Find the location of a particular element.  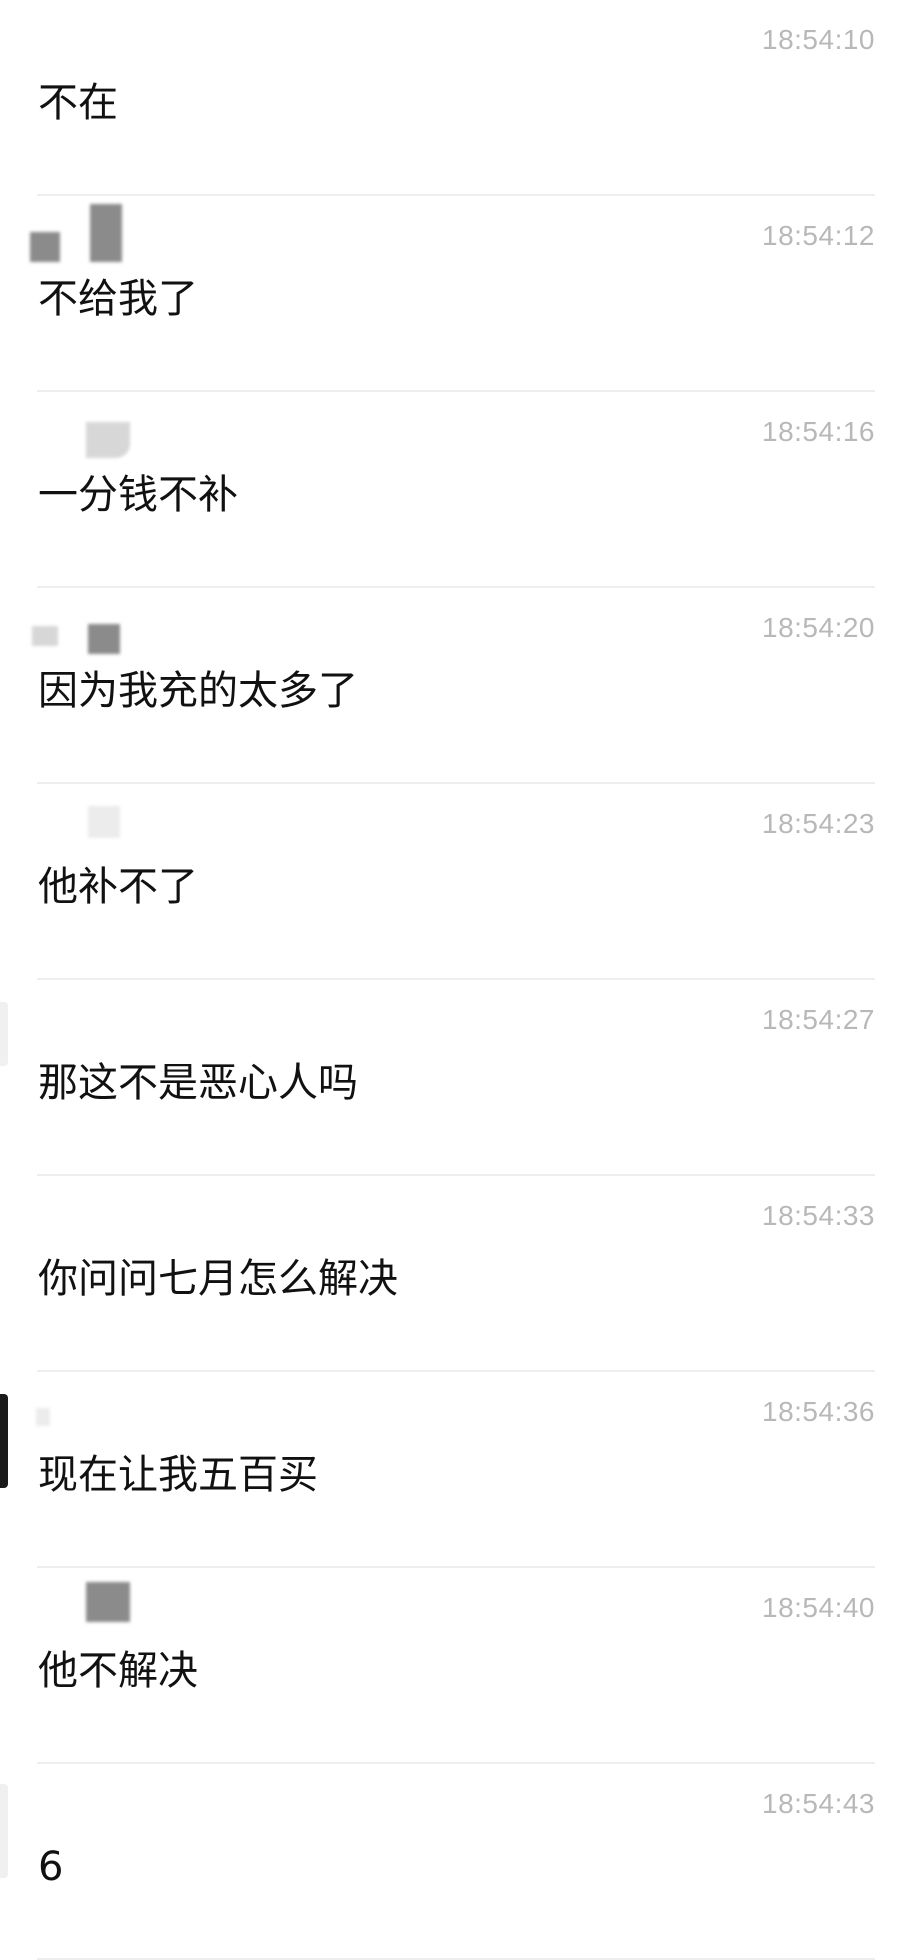

message-text: 他不解决 is located at coordinates (118, 1671).